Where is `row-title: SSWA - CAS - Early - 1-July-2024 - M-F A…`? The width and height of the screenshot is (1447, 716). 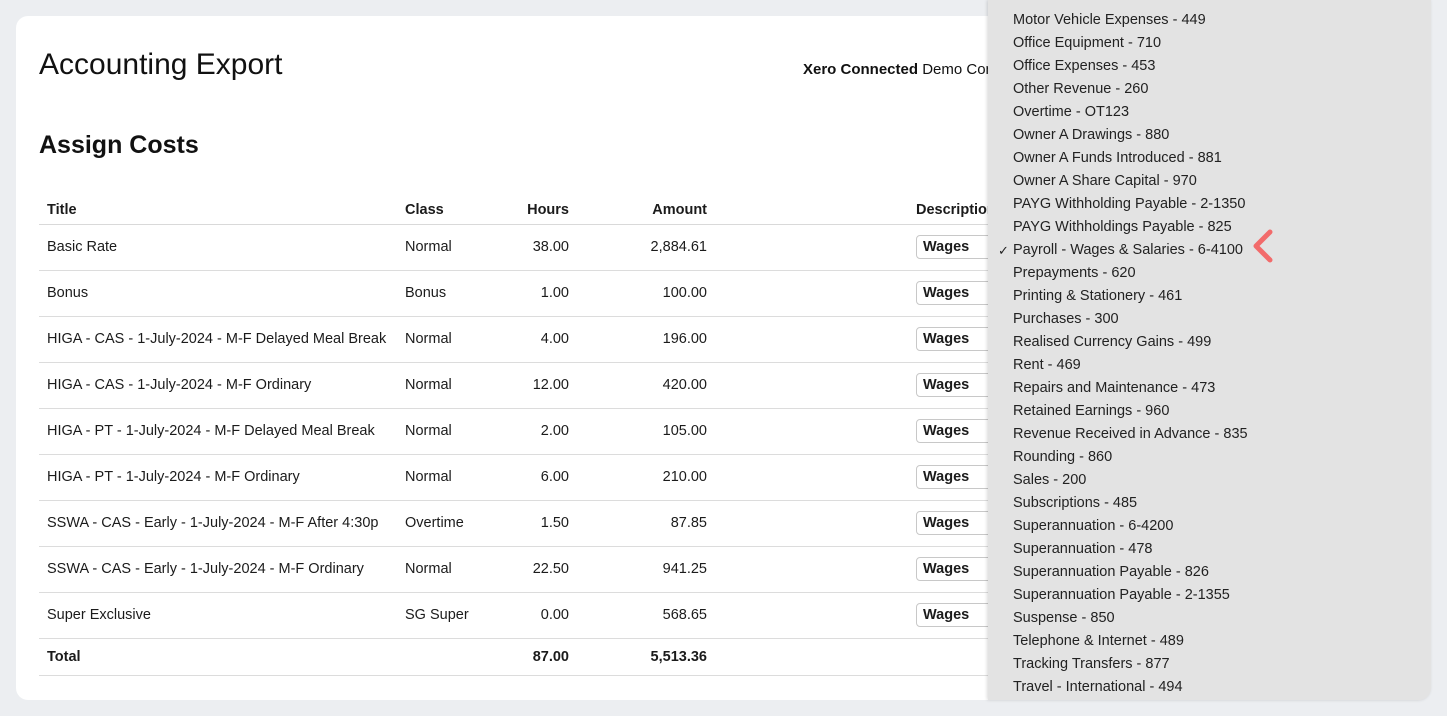 row-title: SSWA - CAS - Early - 1-July-2024 - M-F A… is located at coordinates (218, 523).